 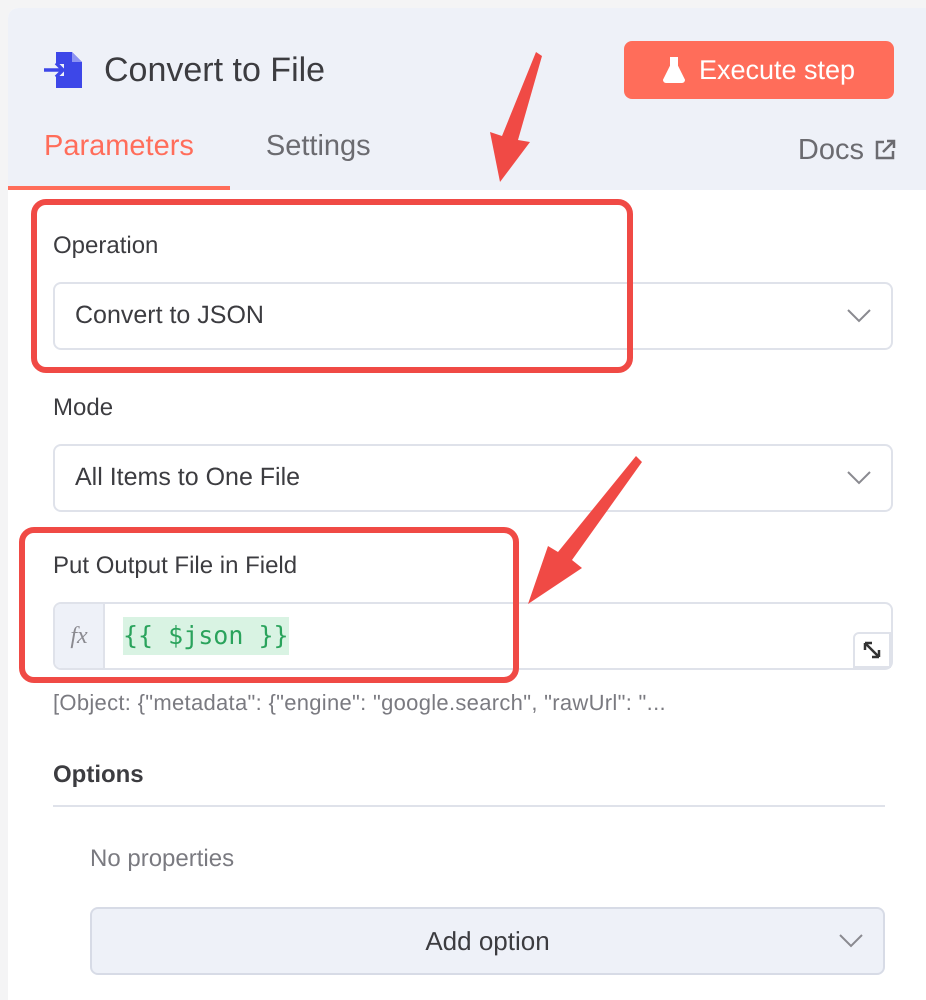 What do you see at coordinates (119, 157) in the screenshot?
I see `tab: Parameters` at bounding box center [119, 157].